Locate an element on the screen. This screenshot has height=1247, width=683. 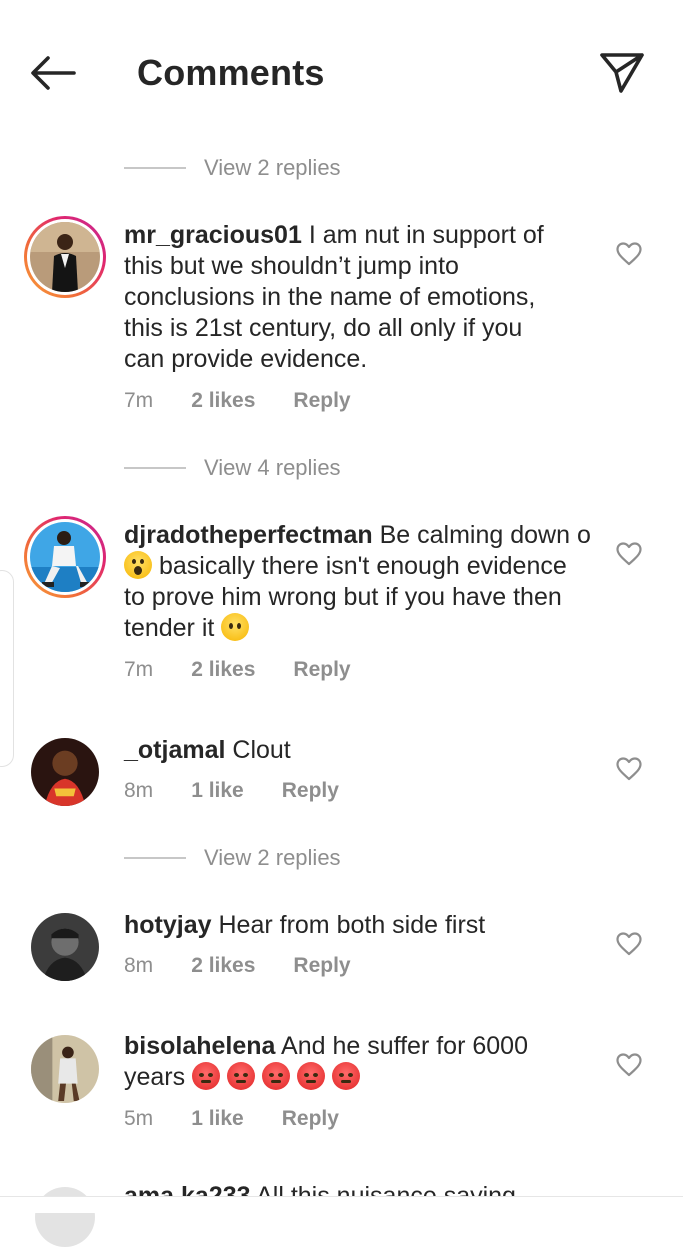
paper-plane-icon is located at coordinates (622, 73).